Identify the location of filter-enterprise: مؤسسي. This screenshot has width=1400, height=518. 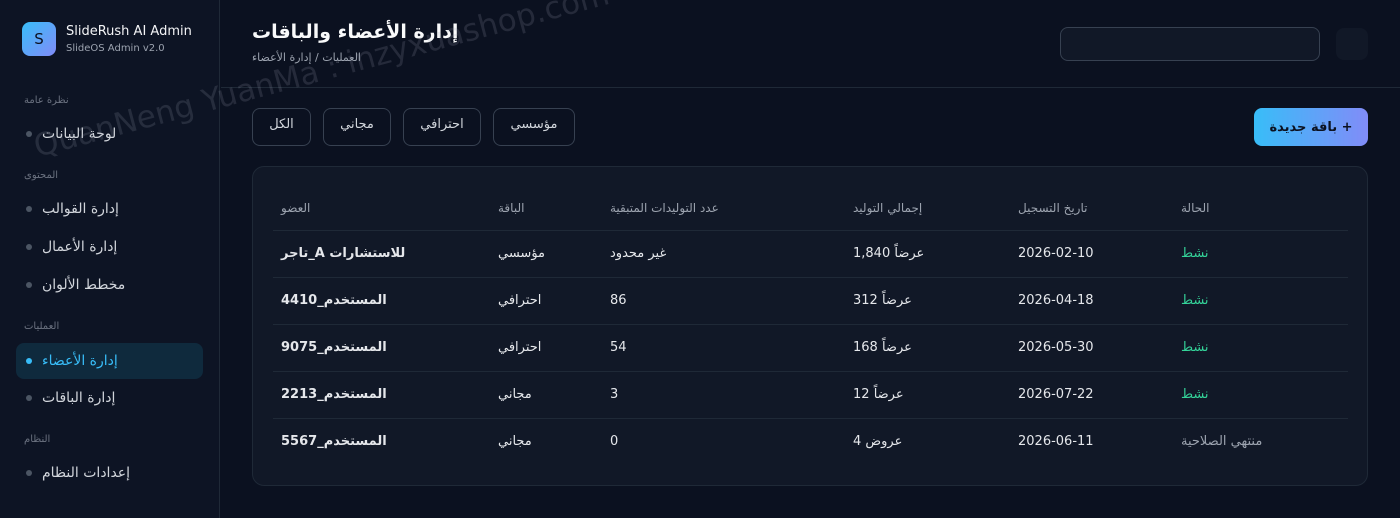
(534, 127).